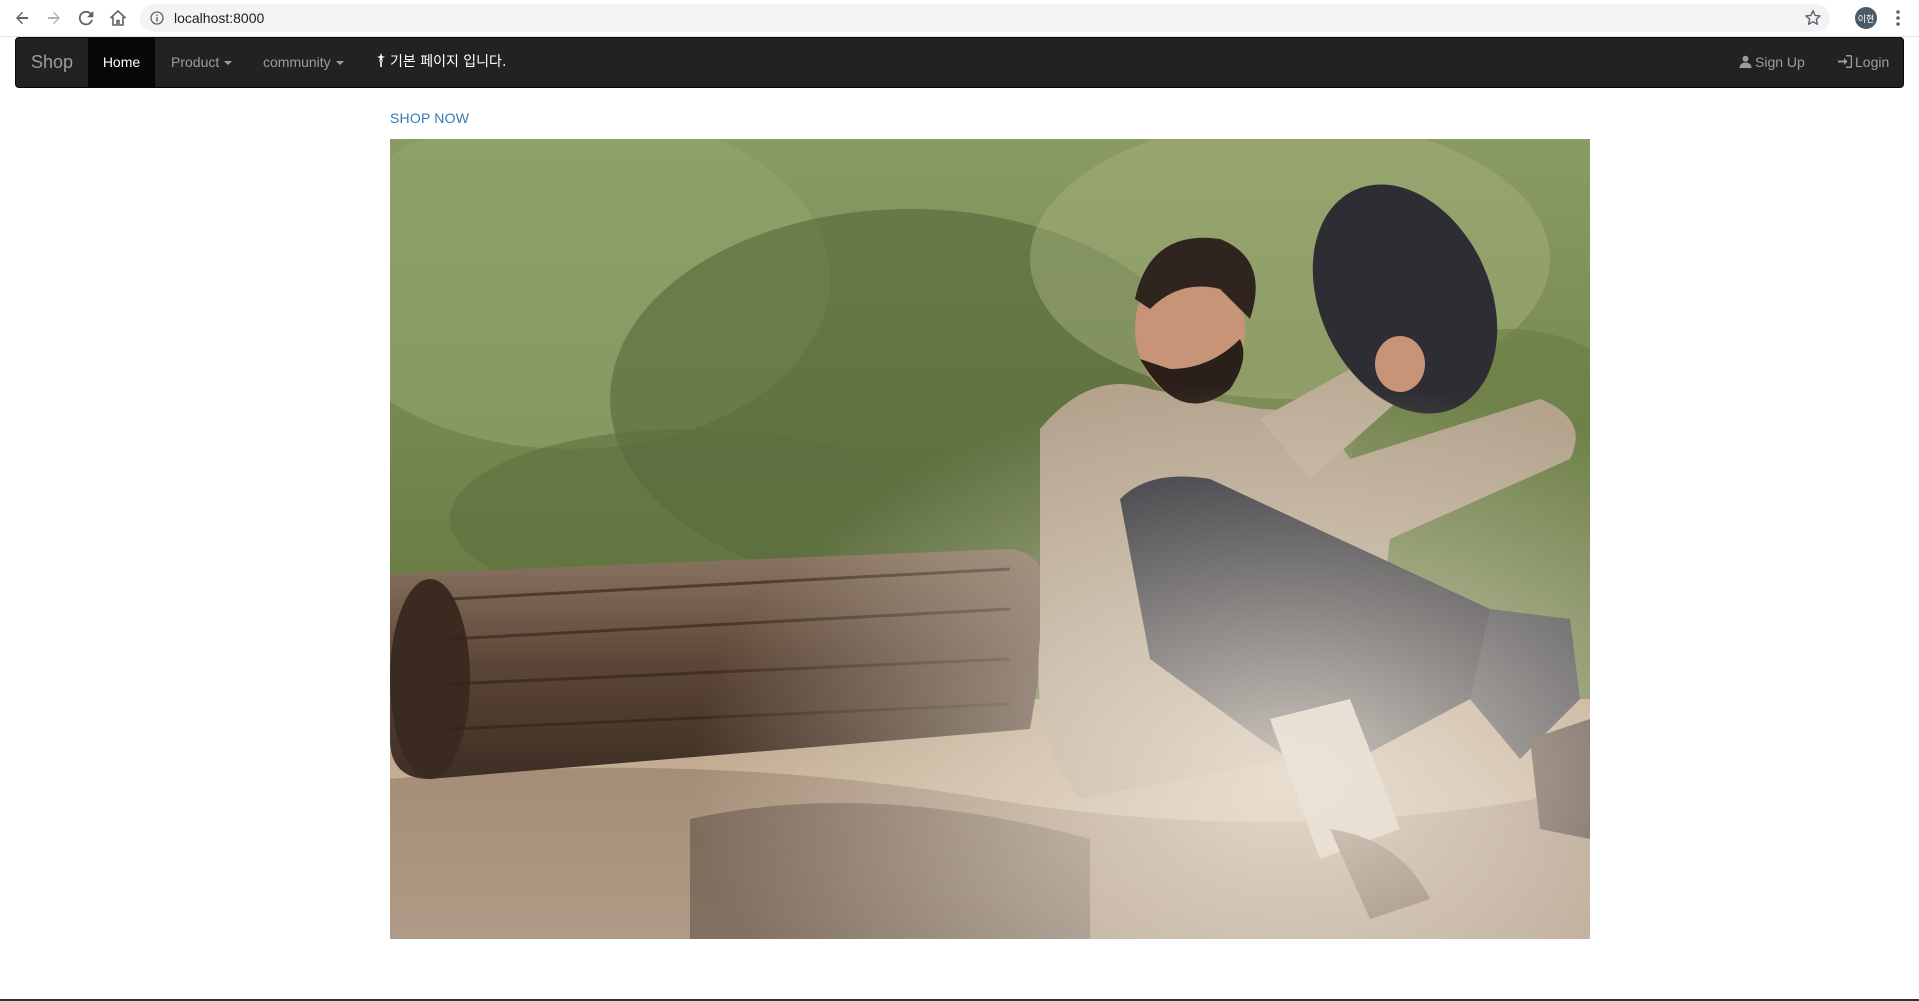 The width and height of the screenshot is (1919, 1001). I want to click on nav-home-label: Home, so click(121, 62).